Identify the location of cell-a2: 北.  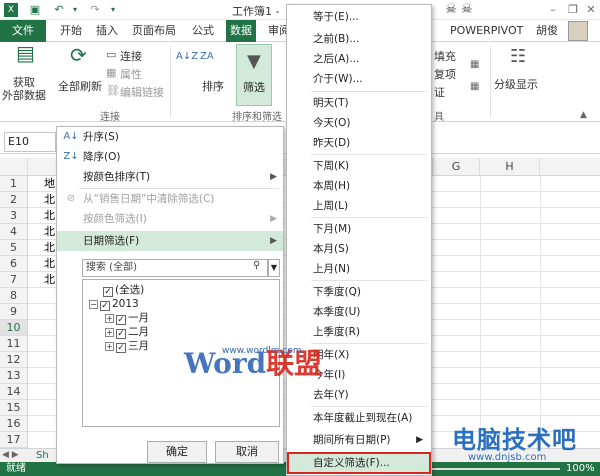
(49, 200).